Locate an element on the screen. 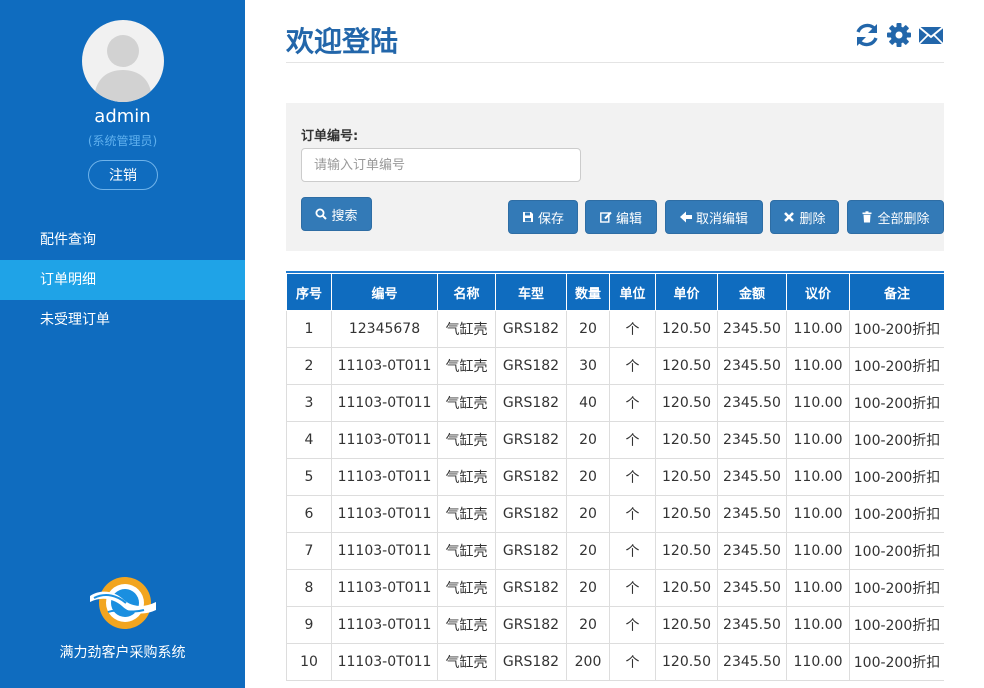 The image size is (984, 688). cancel-edit-button: 取消编辑 is located at coordinates (714, 217).